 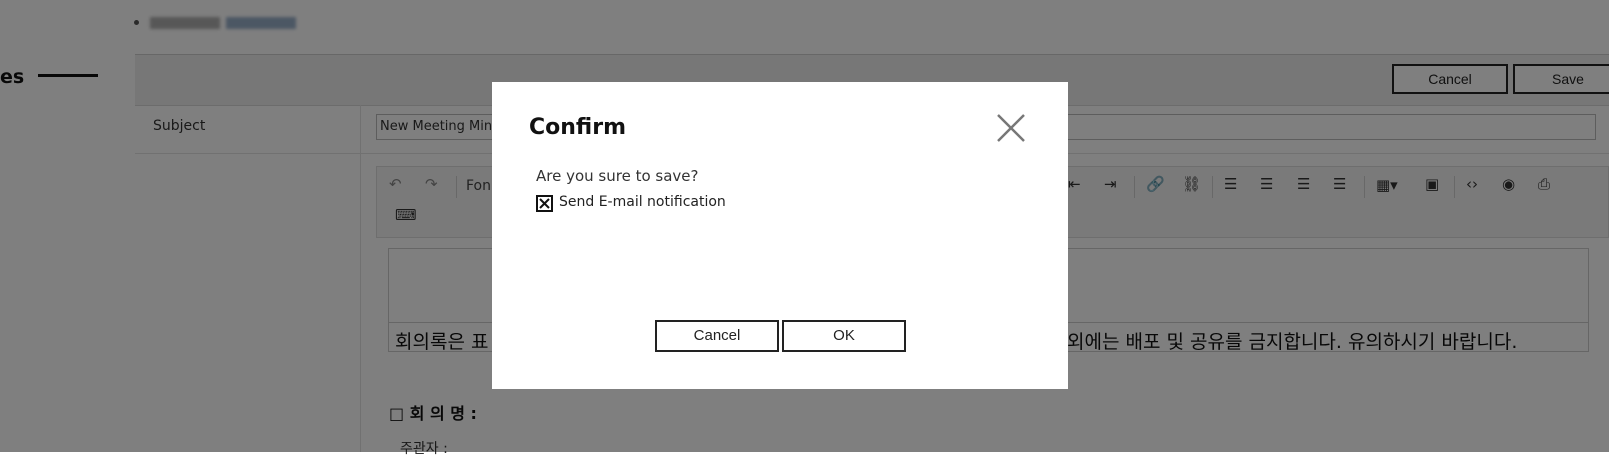 I want to click on close-icon, so click(x=1011, y=128).